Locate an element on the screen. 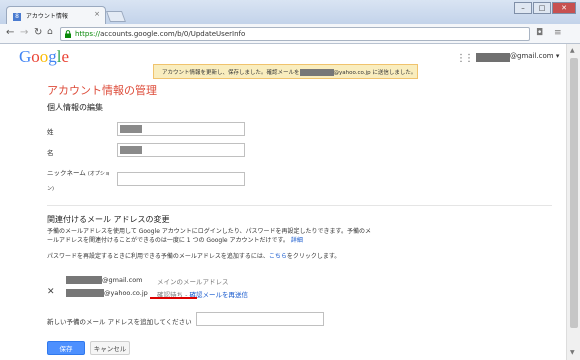 The height and width of the screenshot is (360, 580). scroll-down-icon: ▼ is located at coordinates (572, 352).